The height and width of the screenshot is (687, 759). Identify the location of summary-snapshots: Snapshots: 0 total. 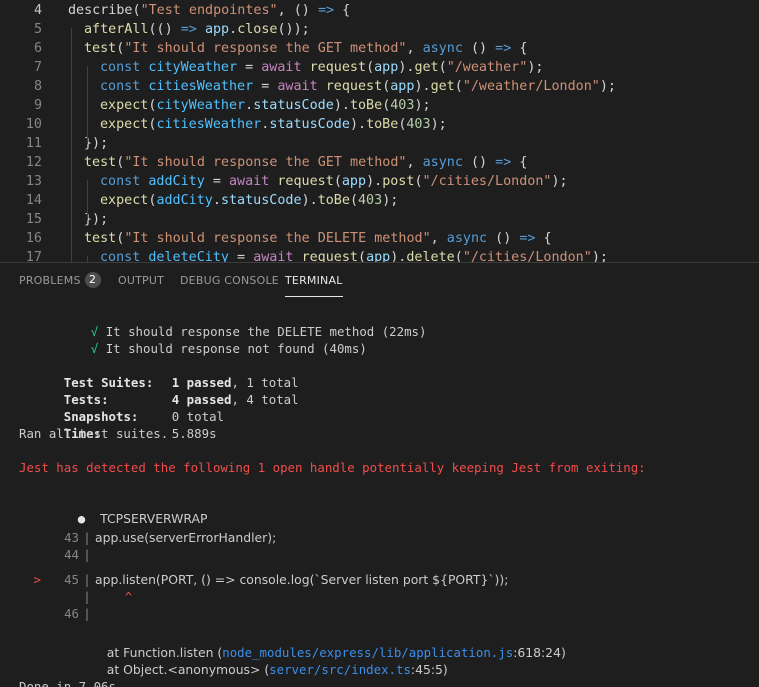
(121, 407).